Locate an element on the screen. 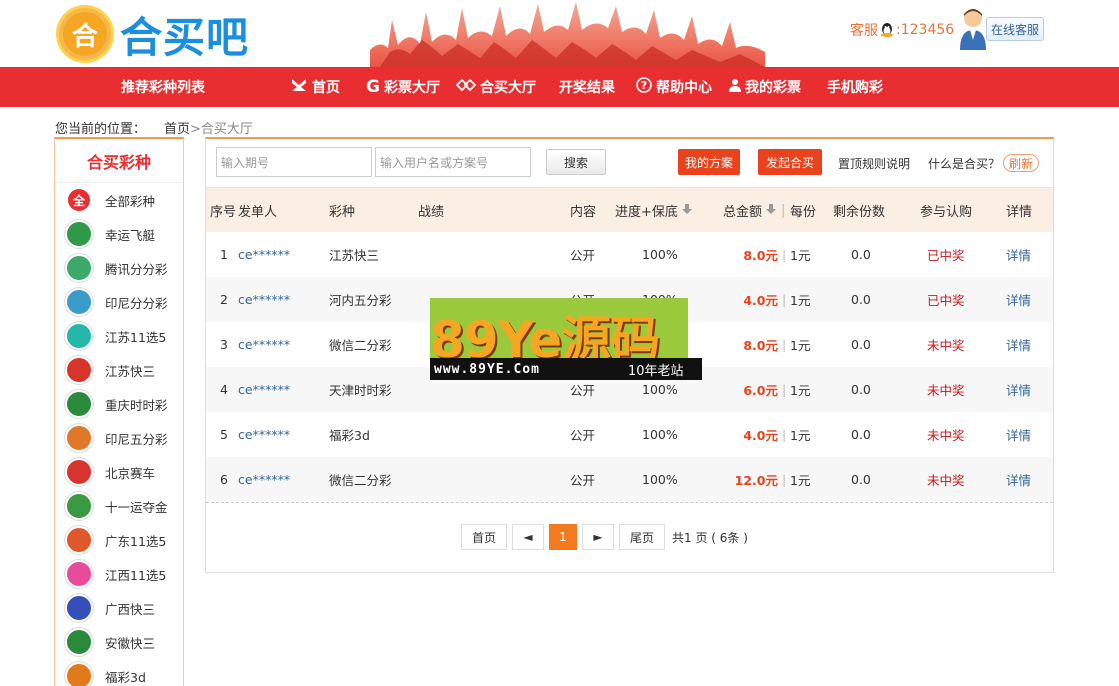 The height and width of the screenshot is (686, 1119). pagination: 首页 ◄ 1 ► 尾页 共1 页 ( 6条 ) is located at coordinates (604, 537).